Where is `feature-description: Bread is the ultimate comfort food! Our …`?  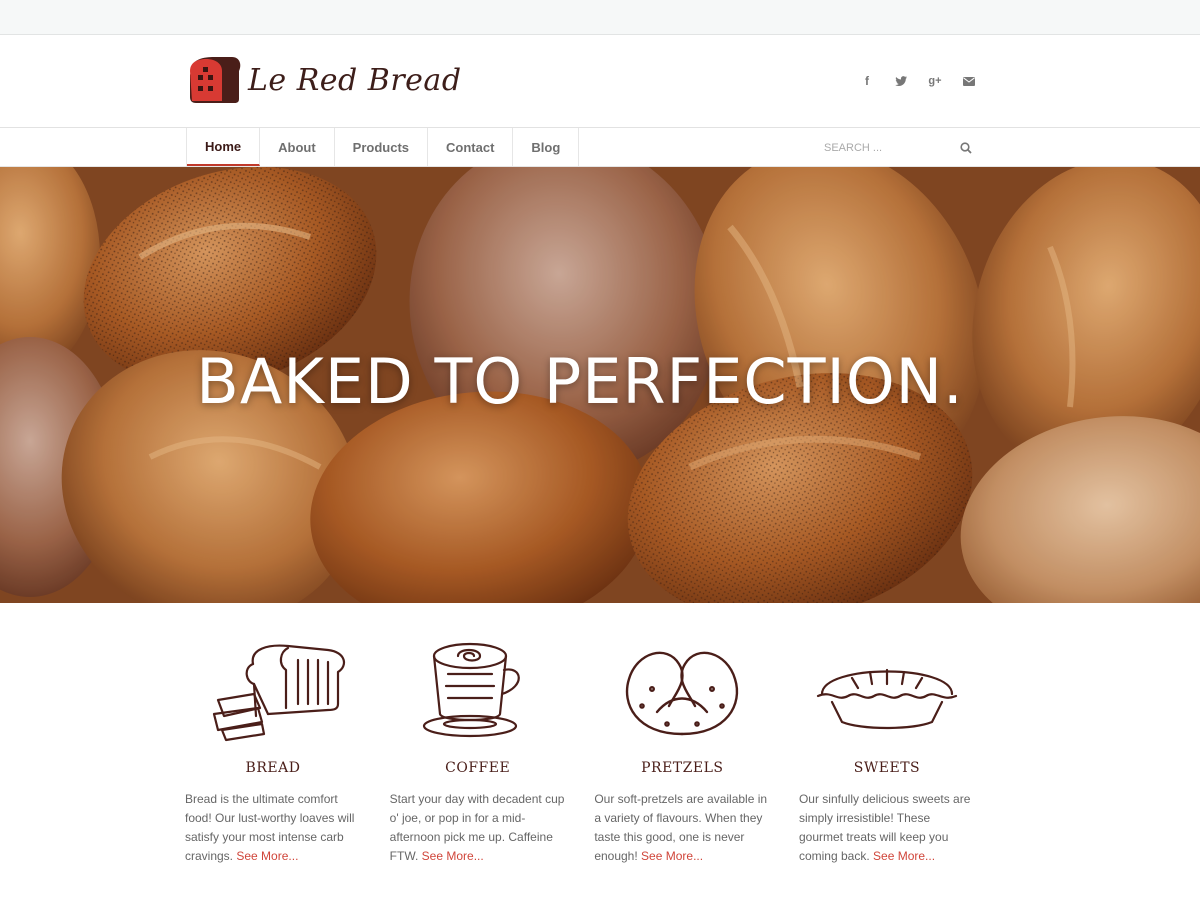 feature-description: Bread is the ultimate comfort food! Our … is located at coordinates (270, 827).